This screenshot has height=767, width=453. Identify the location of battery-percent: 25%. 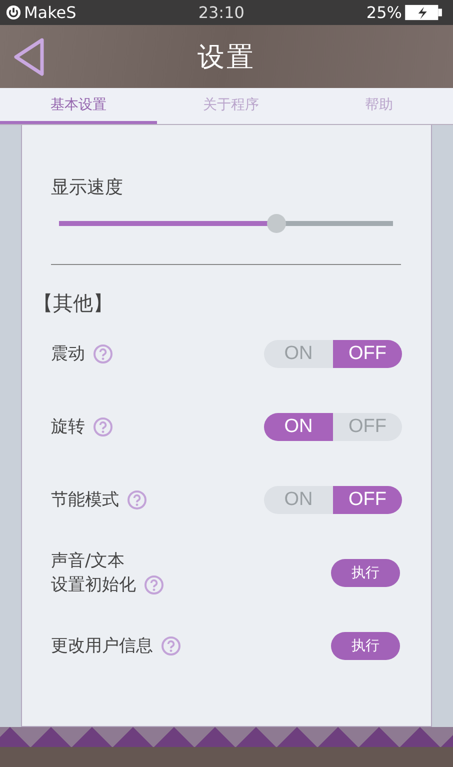
(384, 12).